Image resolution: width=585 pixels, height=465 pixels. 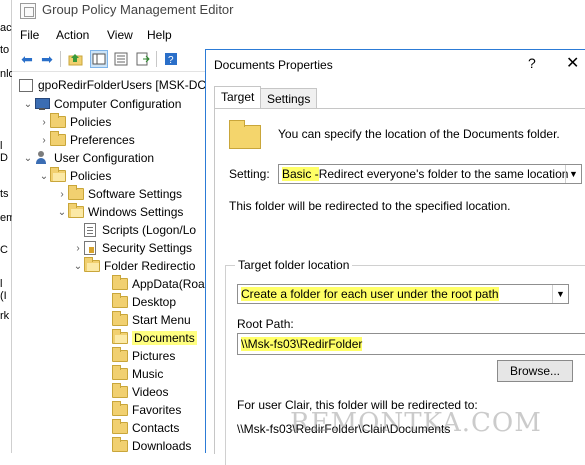 What do you see at coordinates (150, 266) in the screenshot?
I see `tree-label: Folder Redirectio` at bounding box center [150, 266].